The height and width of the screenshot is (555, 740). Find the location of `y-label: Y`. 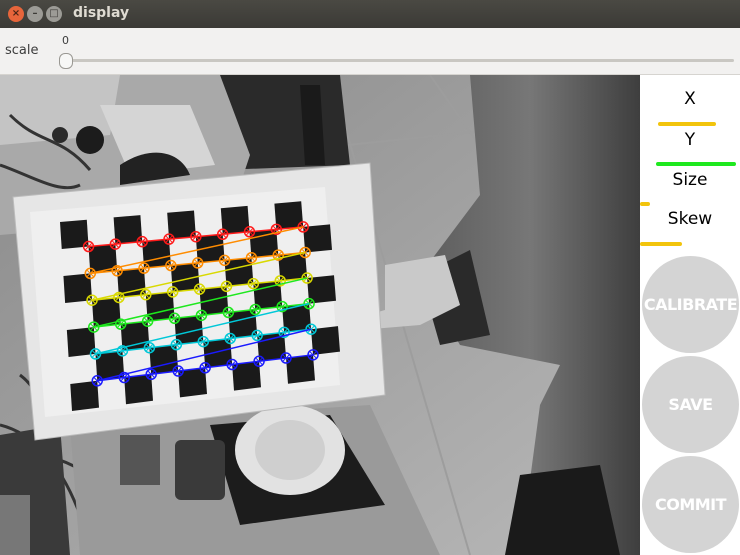

y-label: Y is located at coordinates (690, 140).